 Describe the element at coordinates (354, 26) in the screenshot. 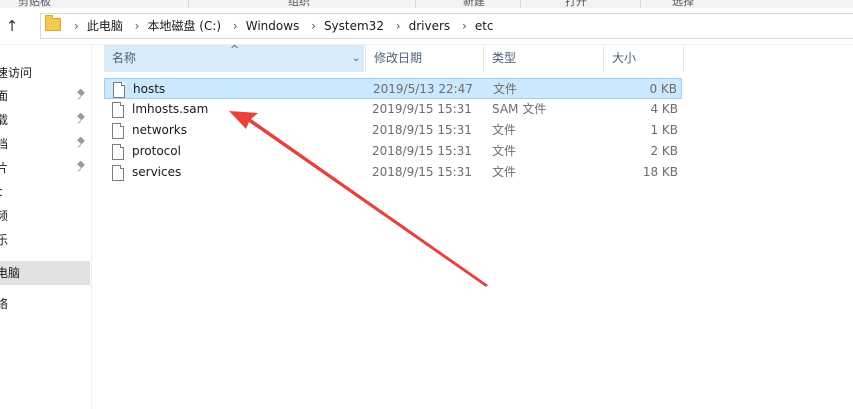

I see `breadcrumb-system32: System32` at that location.